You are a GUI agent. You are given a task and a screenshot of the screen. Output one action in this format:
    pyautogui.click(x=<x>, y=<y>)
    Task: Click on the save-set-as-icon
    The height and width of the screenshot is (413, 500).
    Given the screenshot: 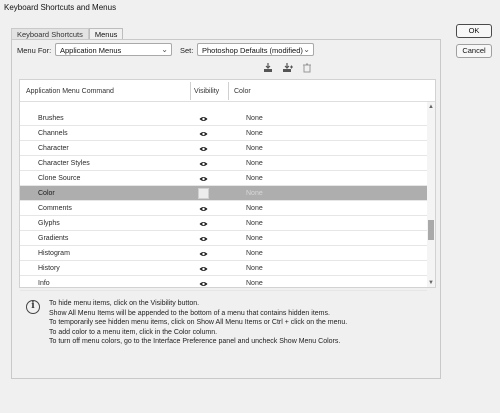 What is the action you would take?
    pyautogui.click(x=288, y=68)
    